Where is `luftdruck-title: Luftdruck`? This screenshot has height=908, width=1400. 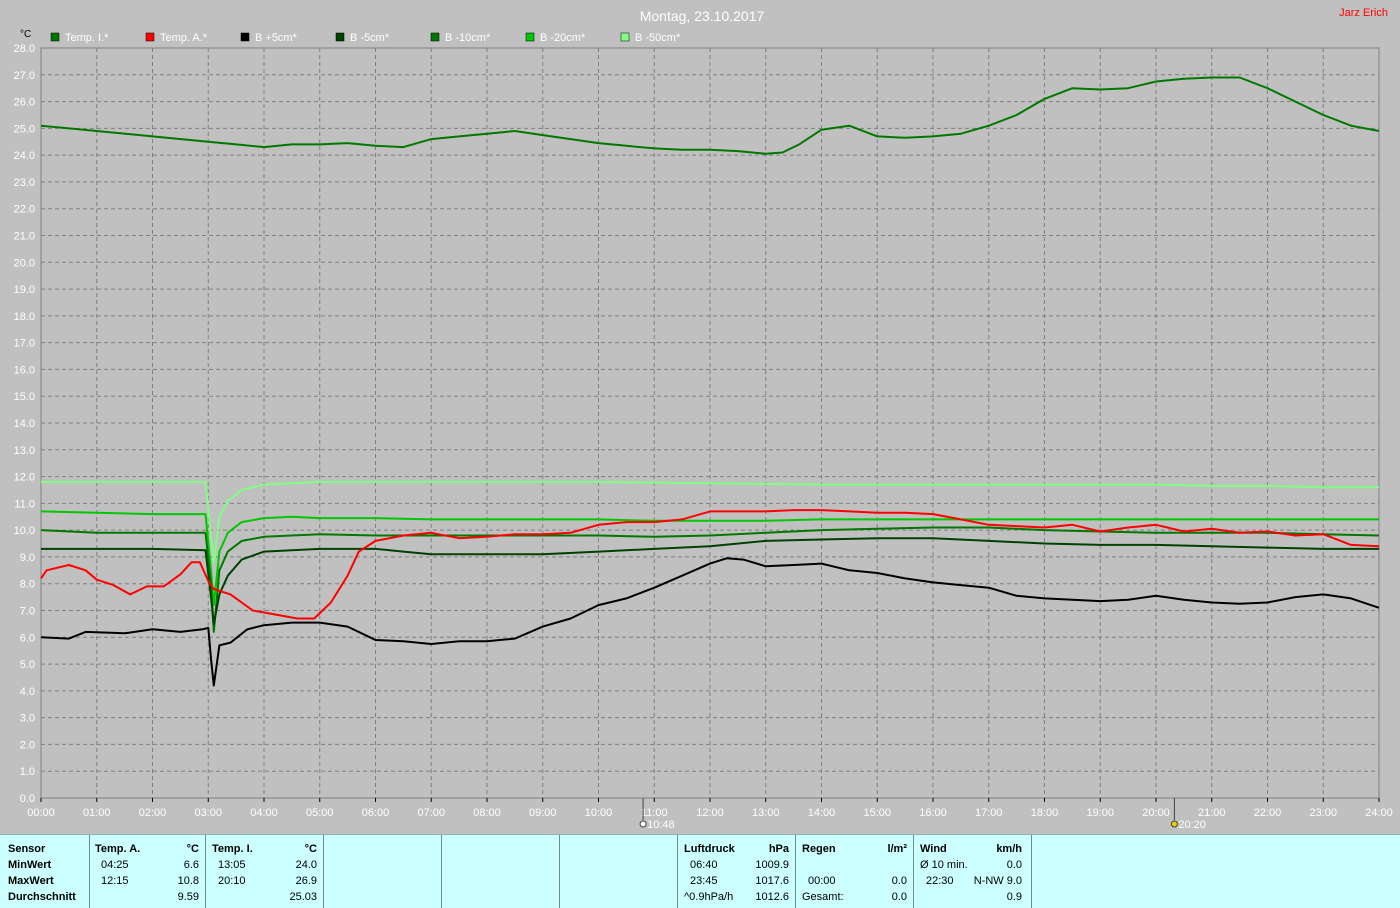
luftdruck-title: Luftdruck is located at coordinates (709, 849).